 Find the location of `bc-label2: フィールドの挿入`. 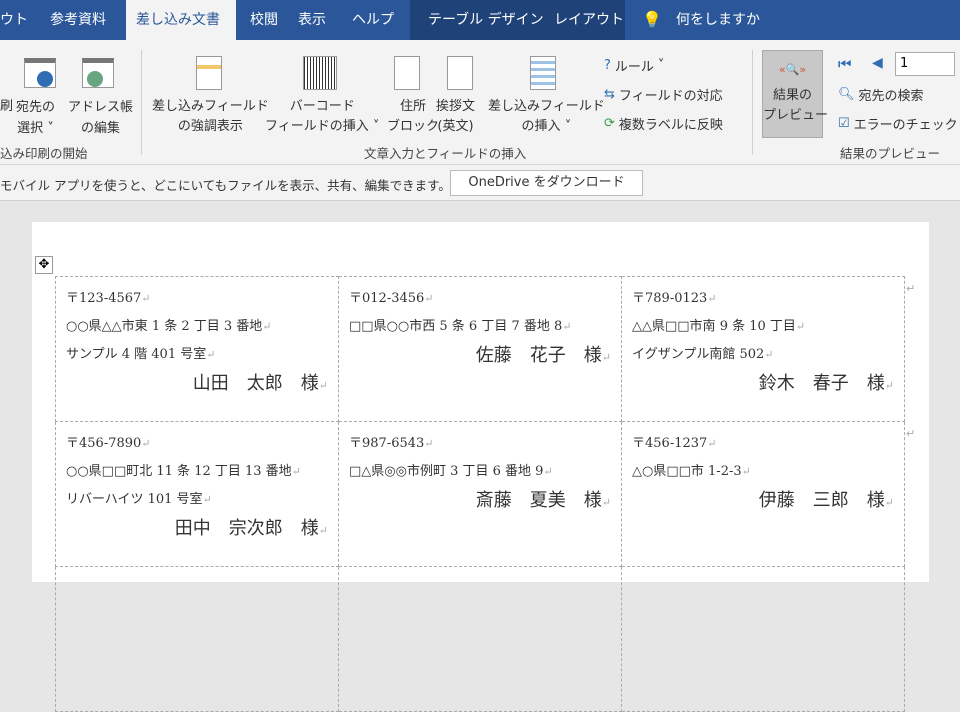

bc-label2: フィールドの挿入 is located at coordinates (317, 126).